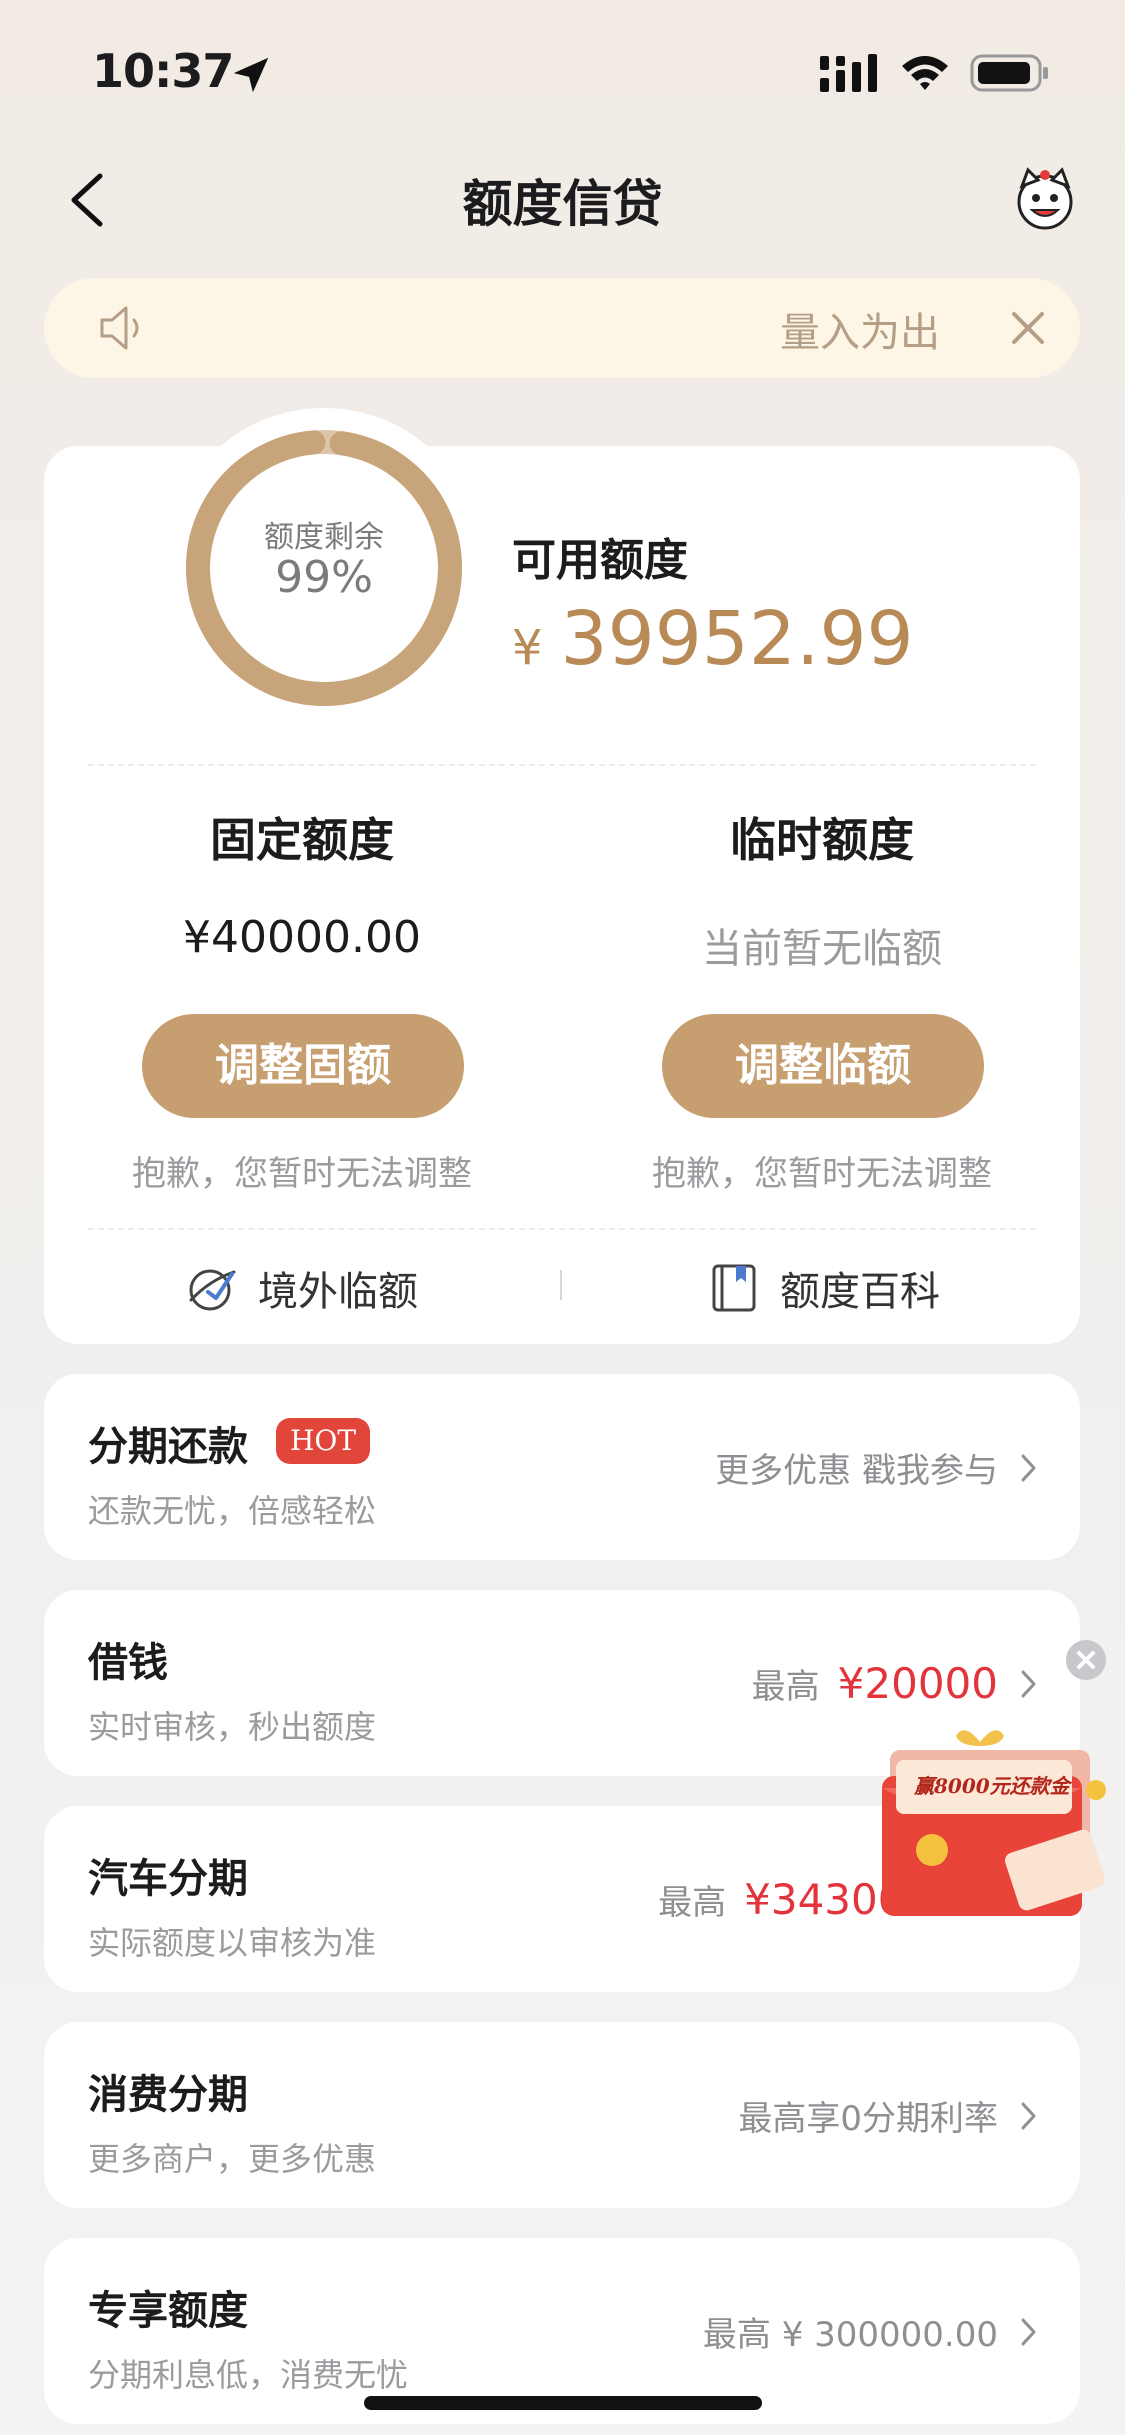 This screenshot has width=1125, height=2435. Describe the element at coordinates (527, 648) in the screenshot. I see `currency-symbol: ¥` at that location.